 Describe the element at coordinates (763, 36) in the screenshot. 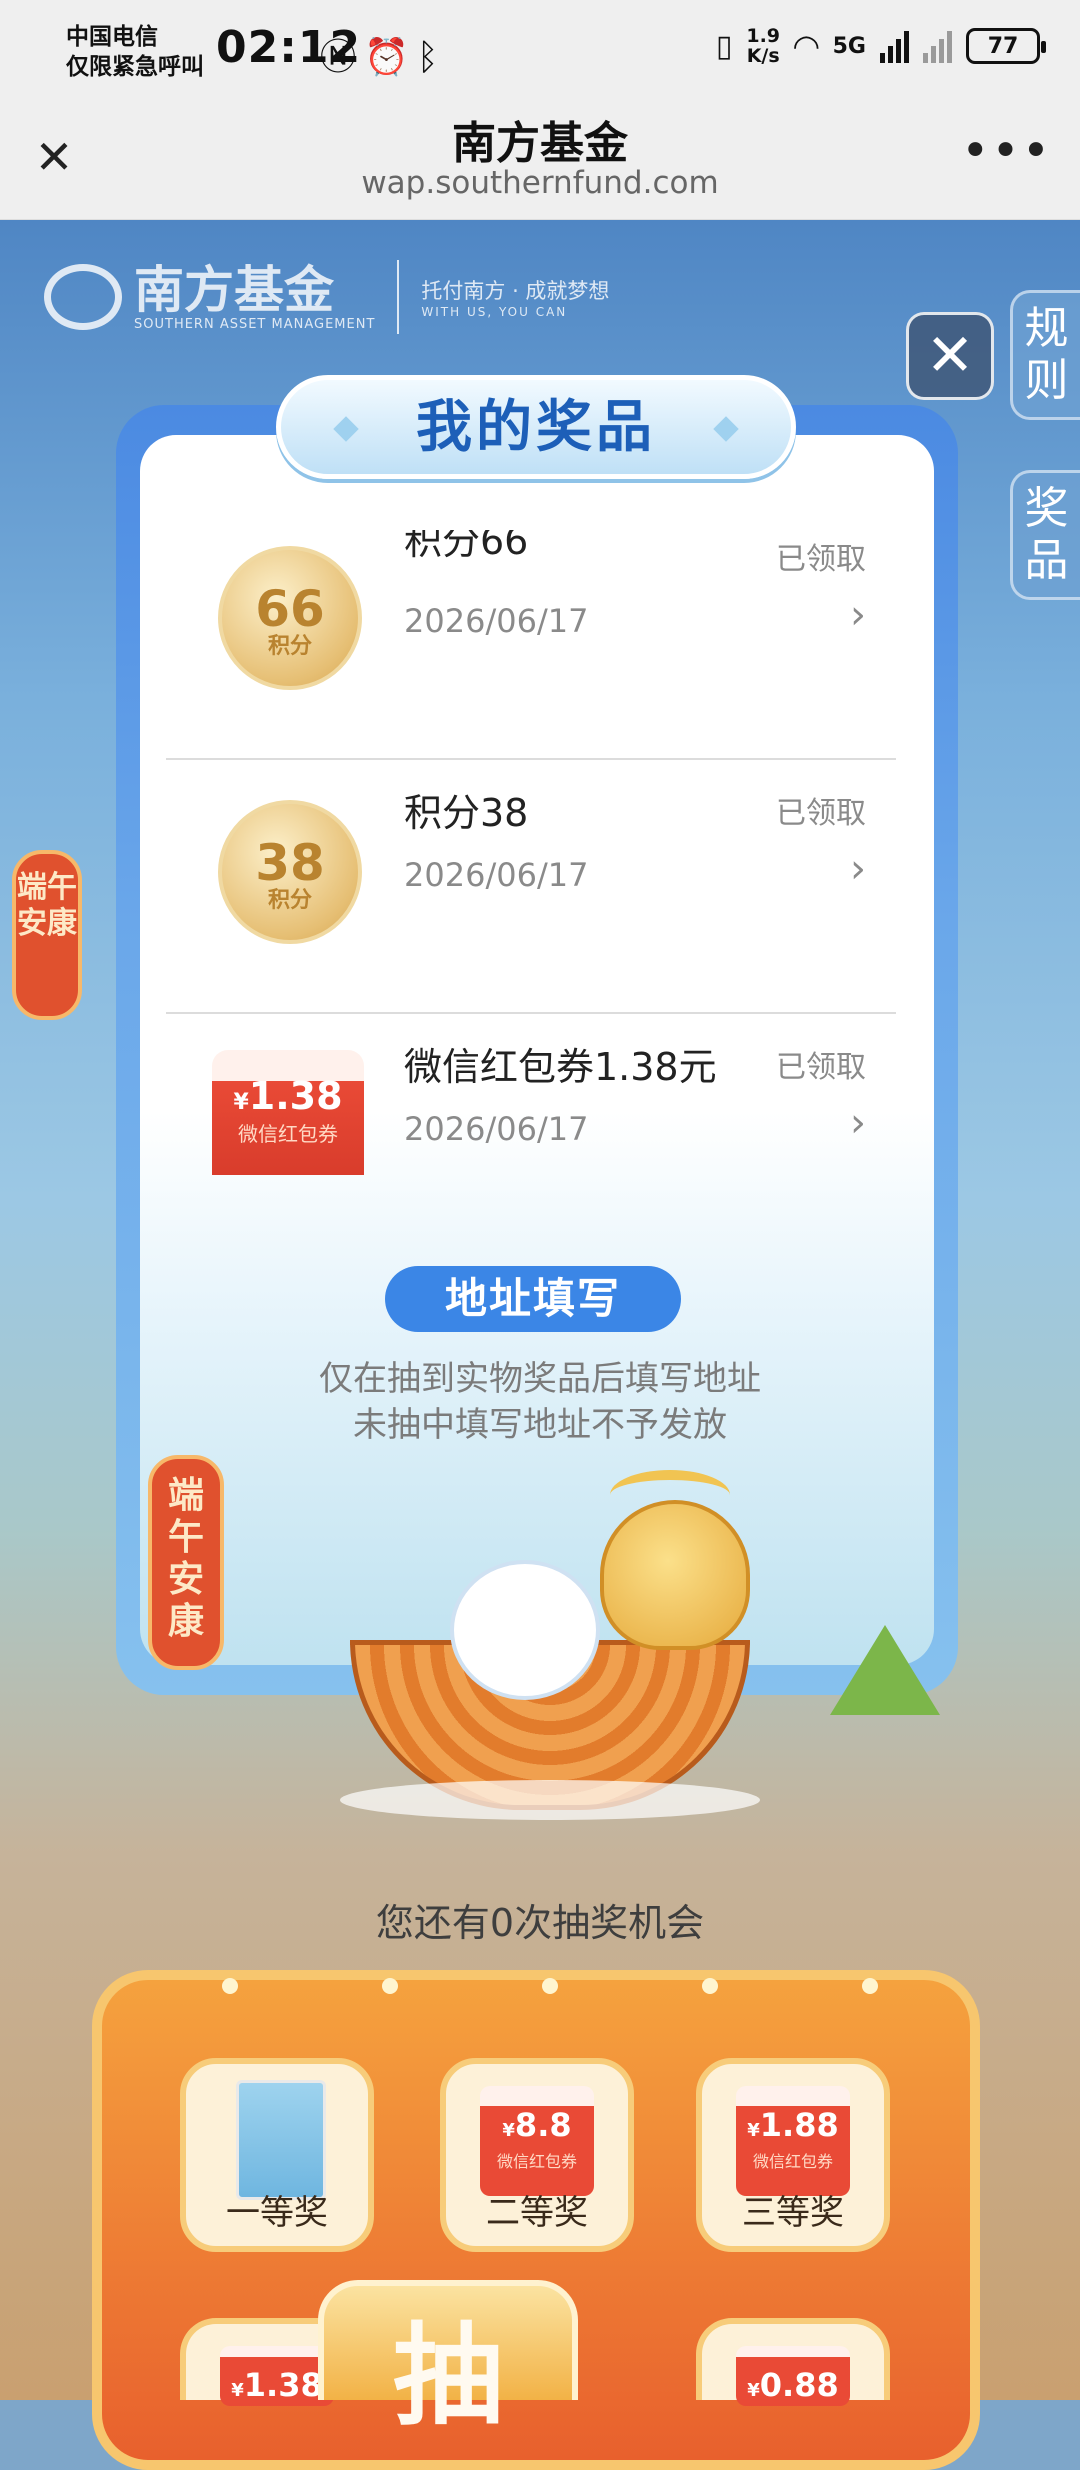

I see `net-speed-value: 1.9` at that location.